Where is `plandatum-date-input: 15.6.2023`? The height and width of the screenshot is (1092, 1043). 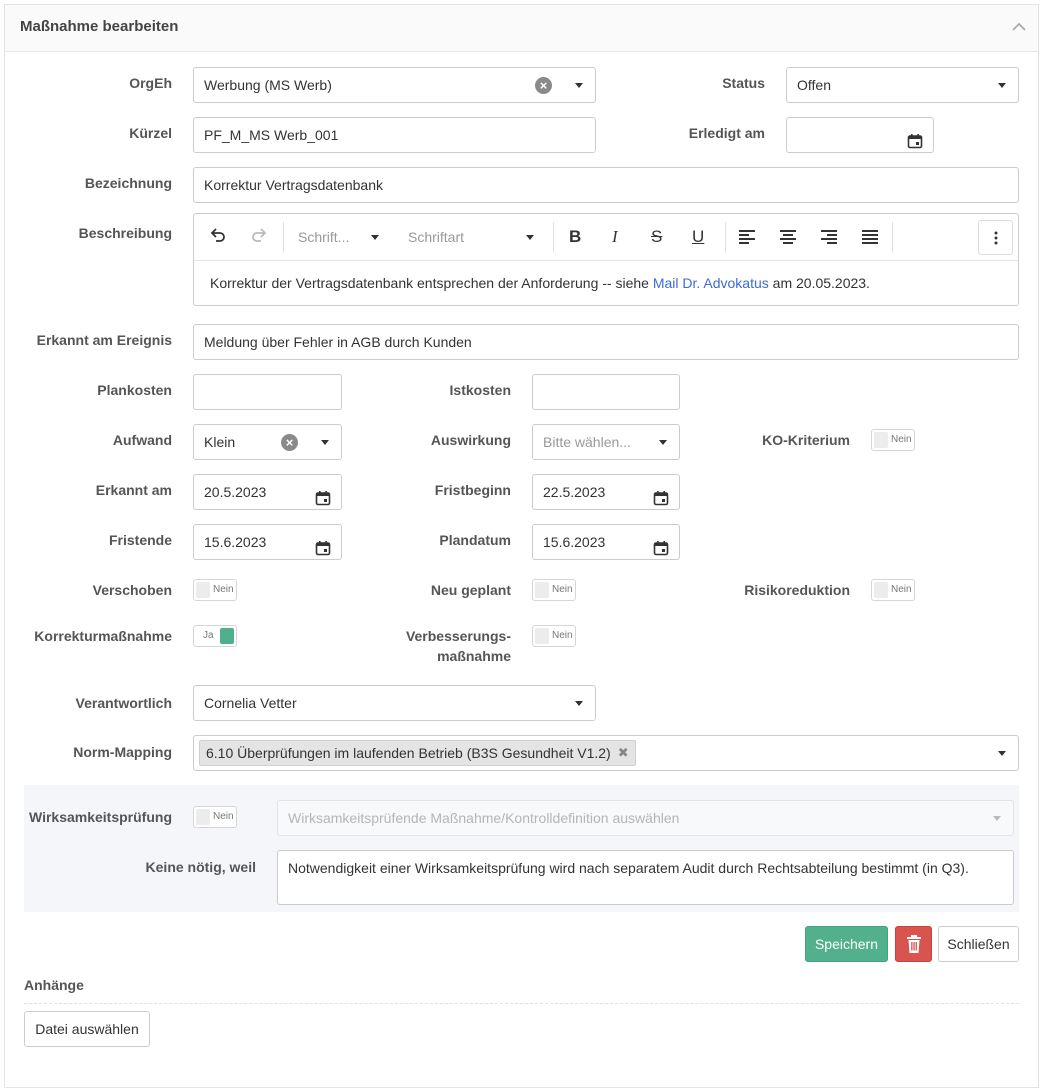
plandatum-date-input: 15.6.2023 is located at coordinates (606, 542).